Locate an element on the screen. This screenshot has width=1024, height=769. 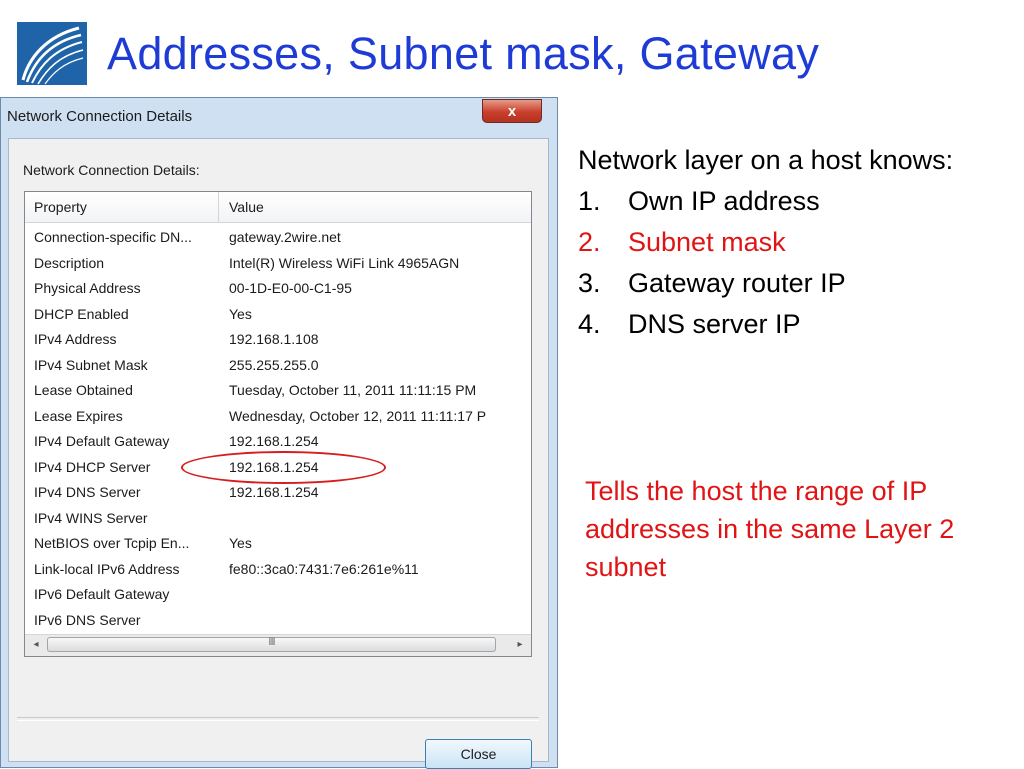
scroll-left-arrow-icon: ◂ is located at coordinates (36, 645).